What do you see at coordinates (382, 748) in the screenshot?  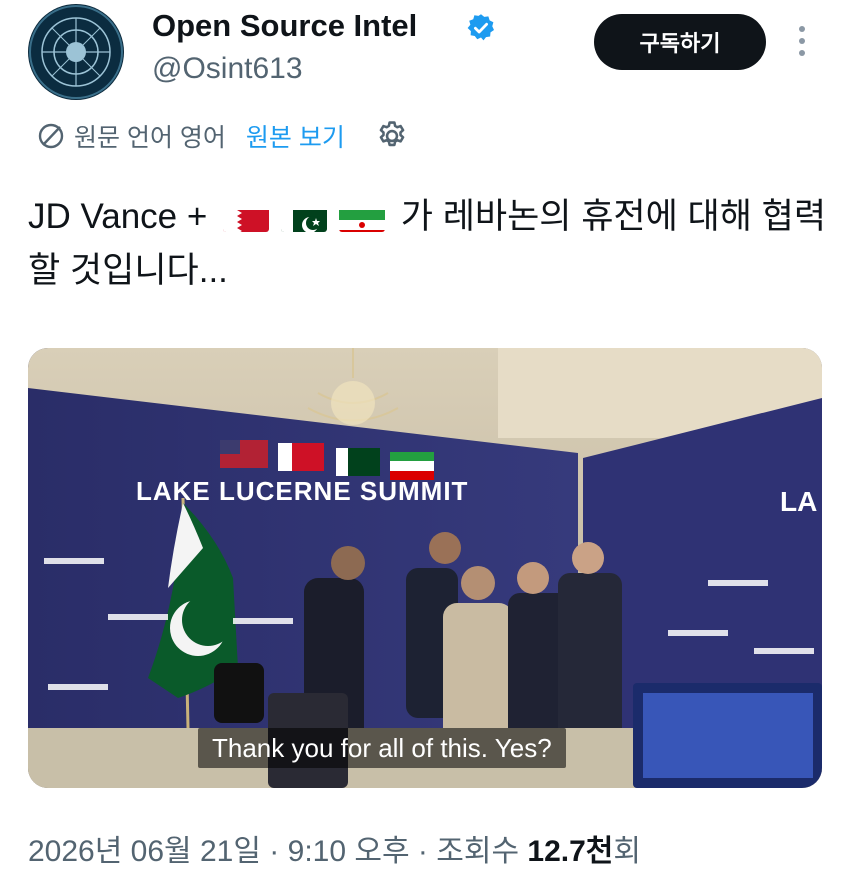 I see `video-caption: Thank you for all of this. Yes?` at bounding box center [382, 748].